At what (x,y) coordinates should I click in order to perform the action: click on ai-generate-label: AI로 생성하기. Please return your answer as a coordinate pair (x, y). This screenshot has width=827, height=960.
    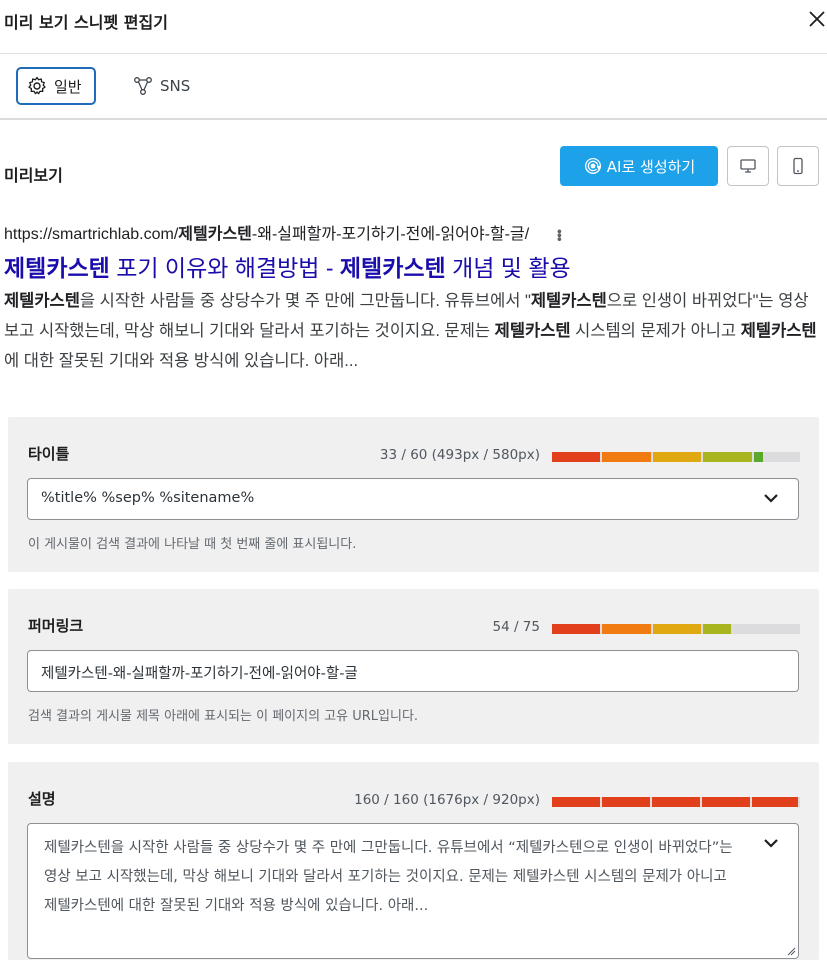
    Looking at the image, I should click on (651, 166).